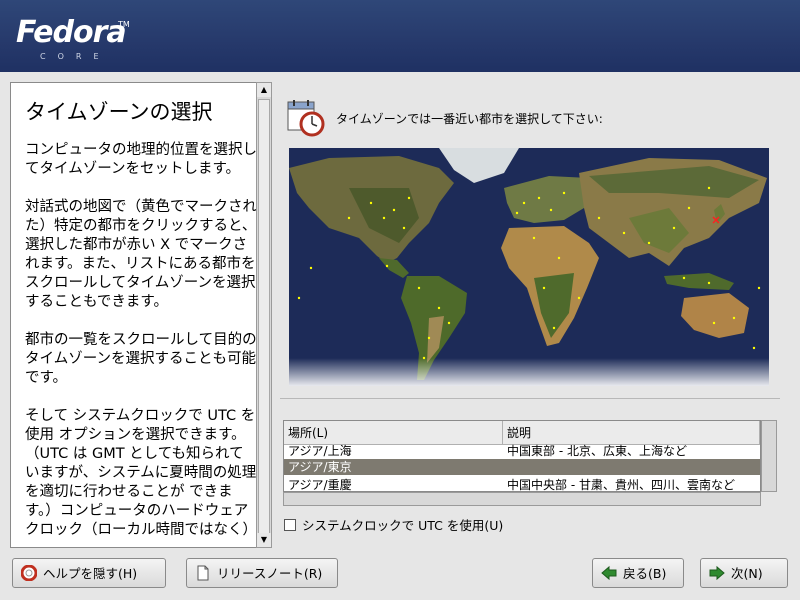  I want to click on table-row: アジア/上海 中国東部 - 北京、広東、上海など, so click(522, 451).